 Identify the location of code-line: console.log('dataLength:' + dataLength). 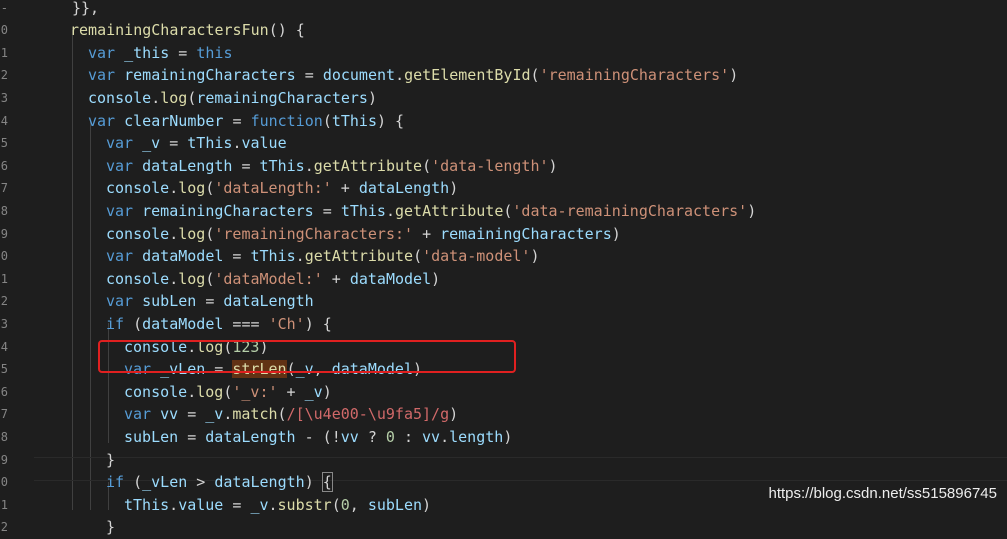
(282, 188).